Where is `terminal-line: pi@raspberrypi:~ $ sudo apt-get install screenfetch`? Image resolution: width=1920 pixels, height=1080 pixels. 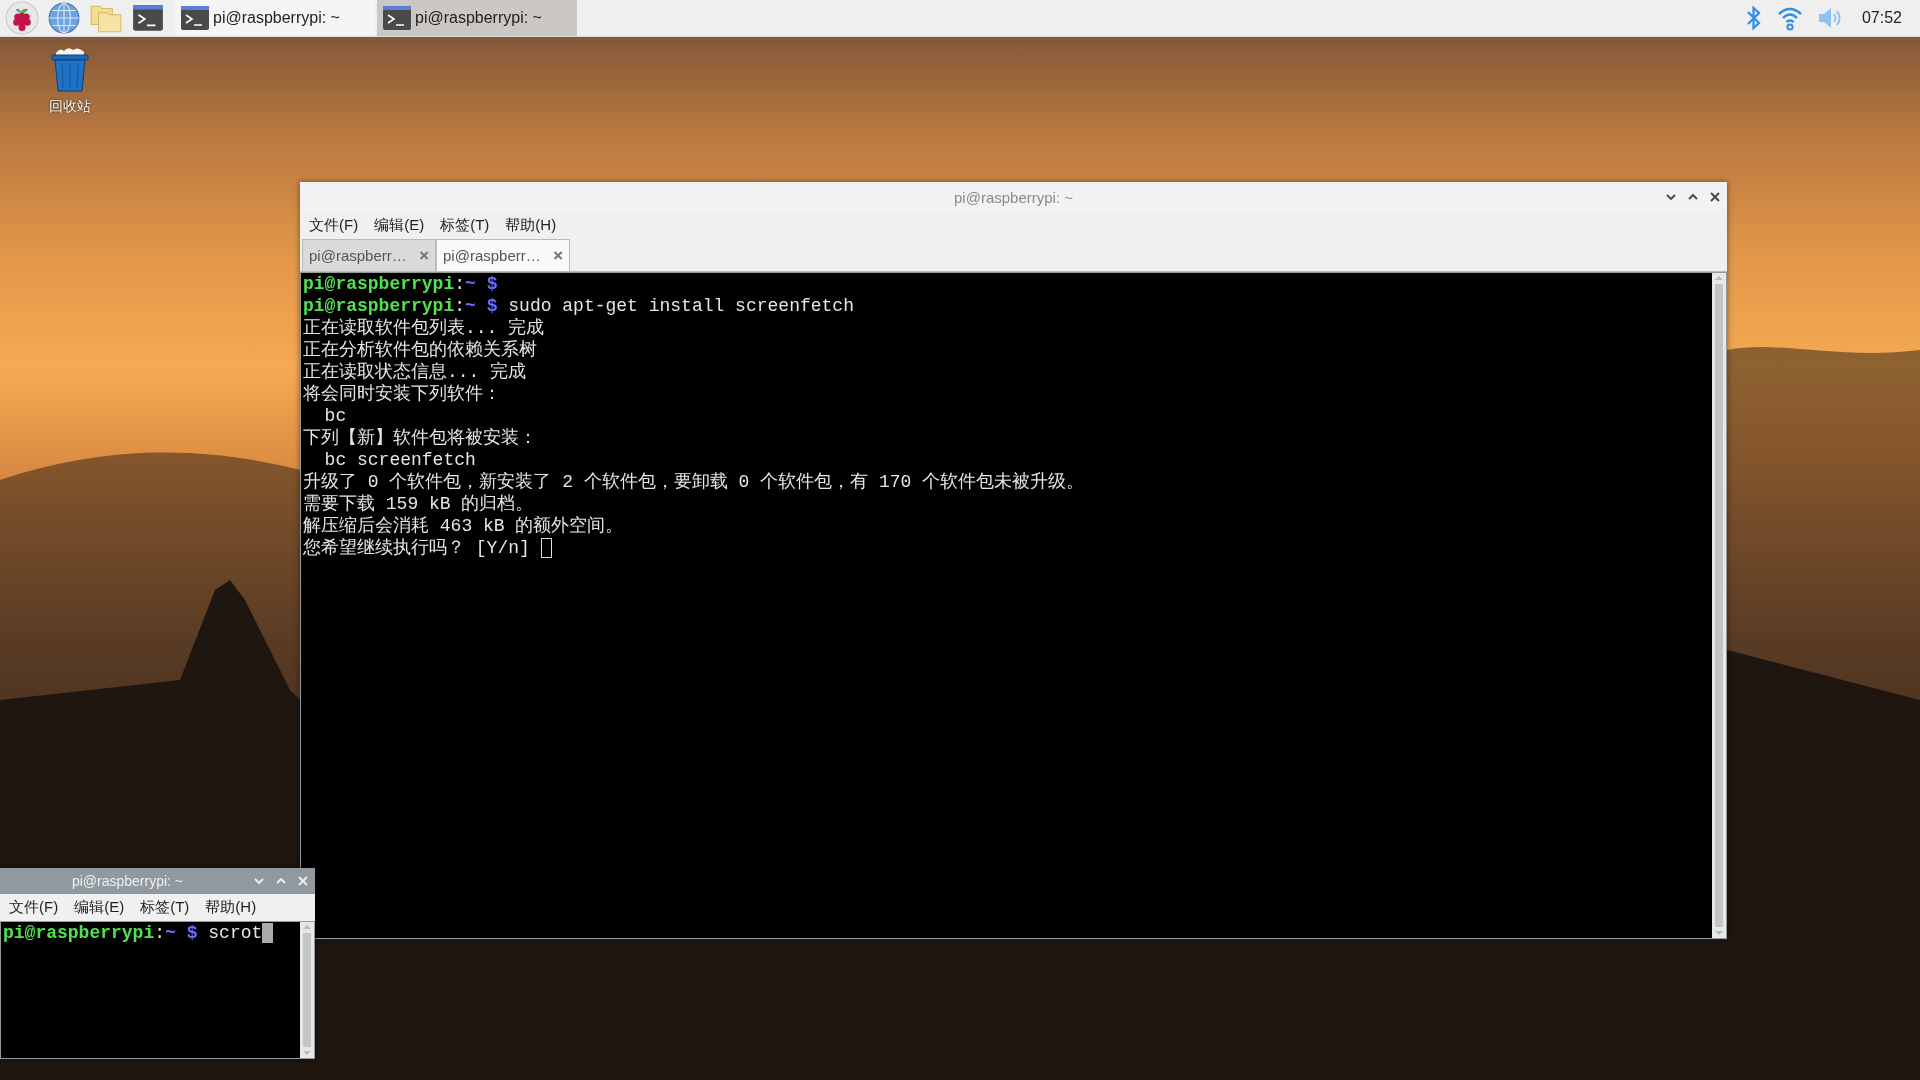
terminal-line: pi@raspberrypi:~ $ sudo apt-get install screenfetch is located at coordinates (578, 306).